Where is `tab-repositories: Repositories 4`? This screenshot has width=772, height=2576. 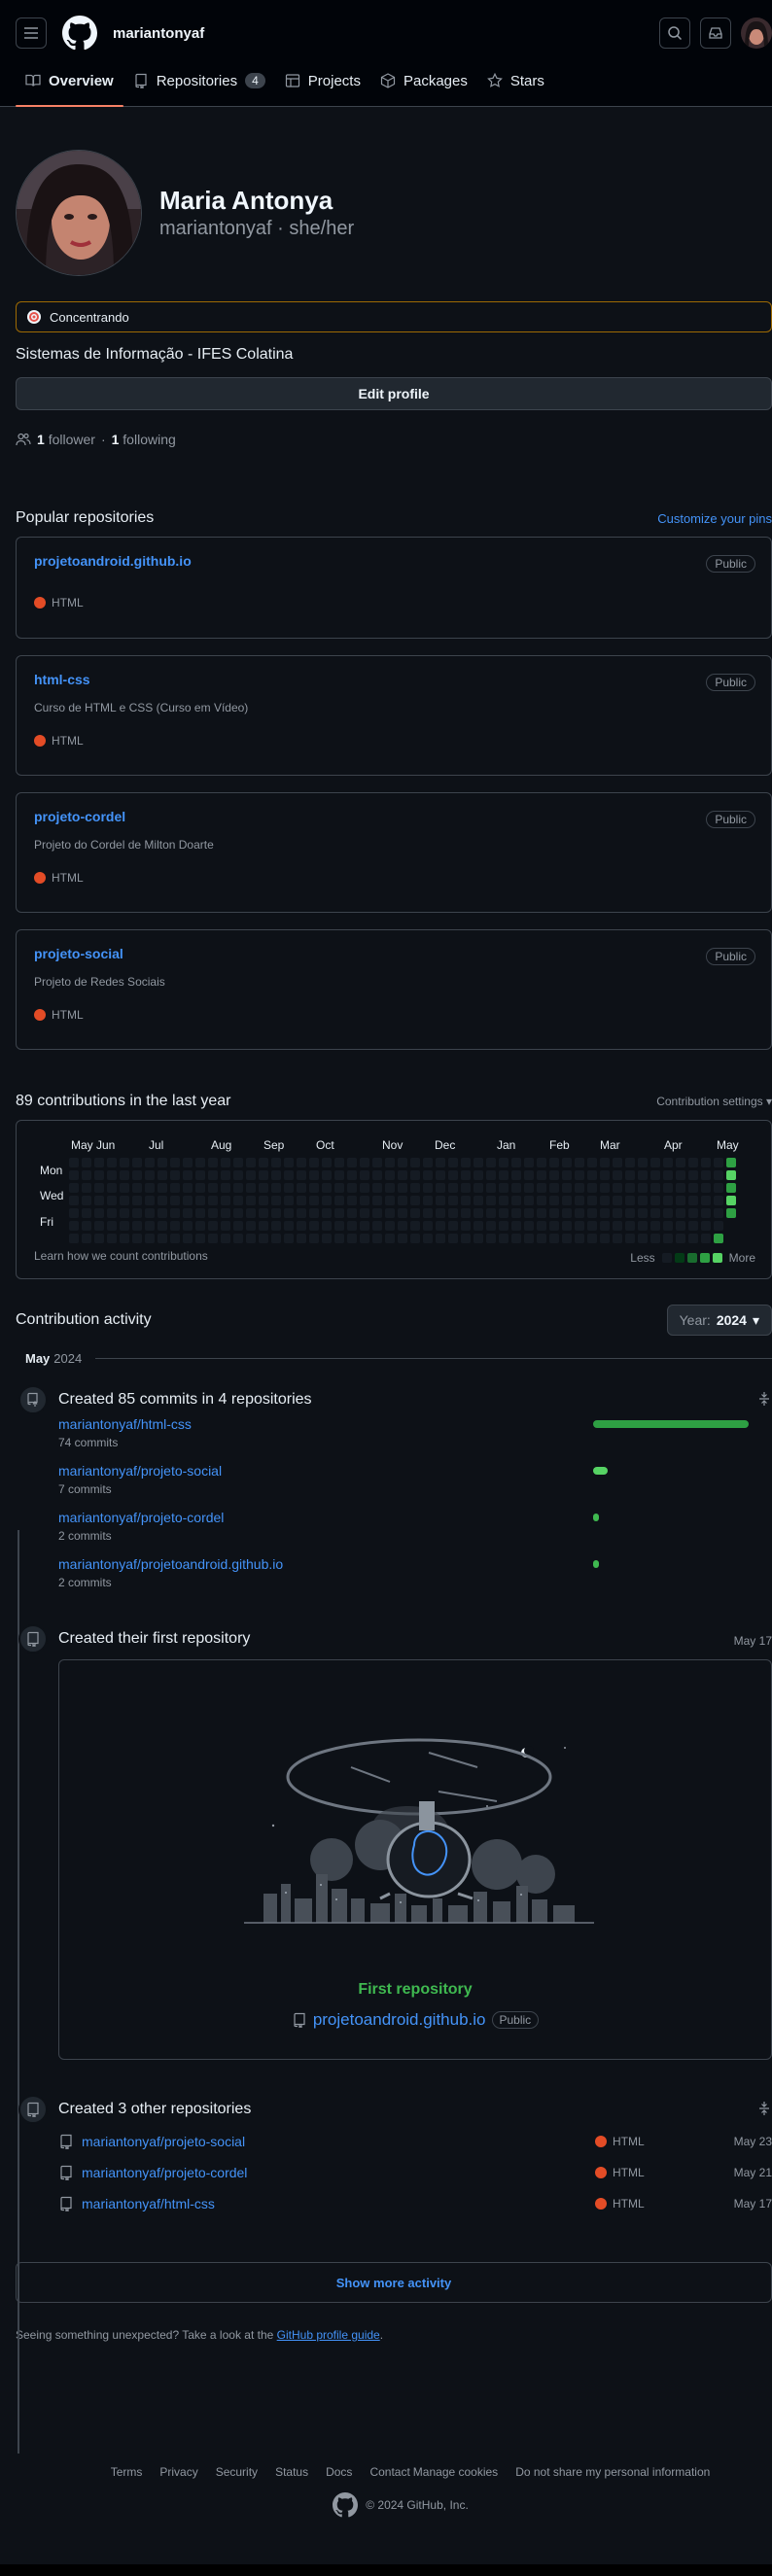 tab-repositories: Repositories 4 is located at coordinates (199, 86).